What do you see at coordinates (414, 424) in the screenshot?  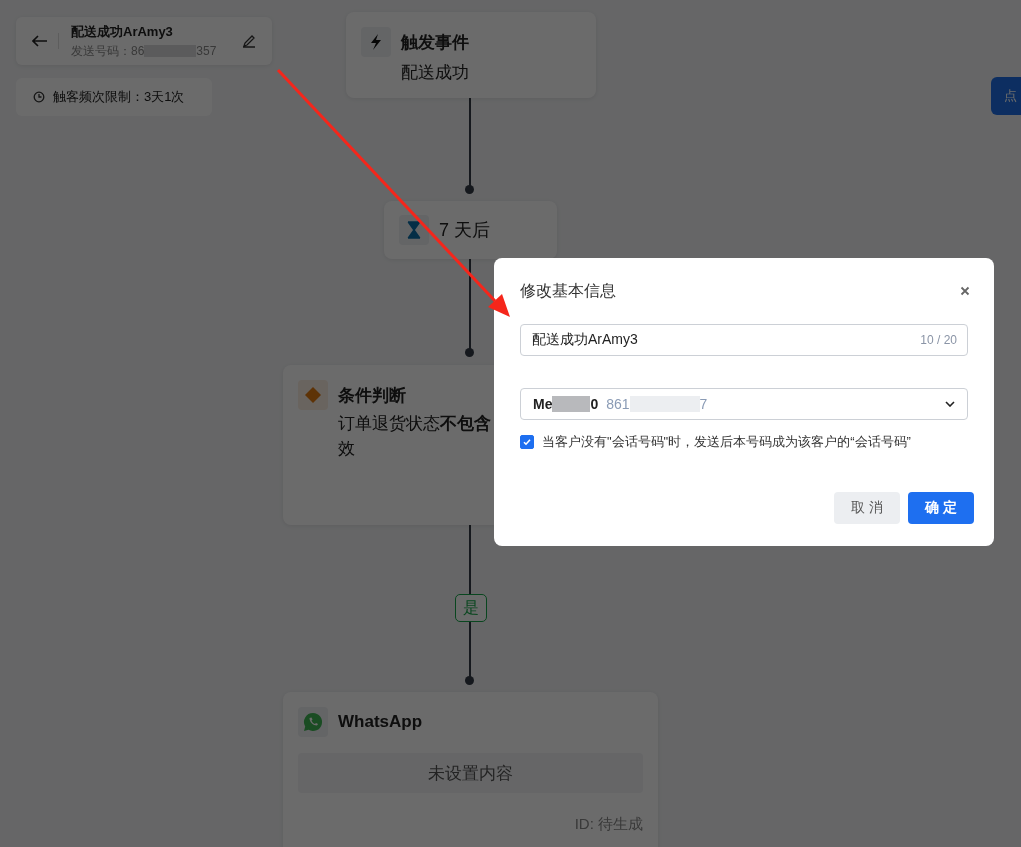 I see `node-detail: 订单退货状态不包含` at bounding box center [414, 424].